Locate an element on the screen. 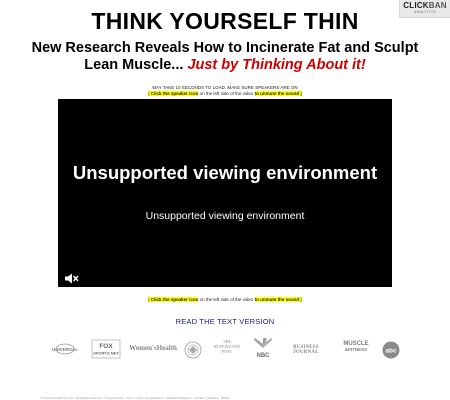 The width and height of the screenshot is (450, 400). read-text-version-link: READ THE TEXT VERSION is located at coordinates (225, 321).